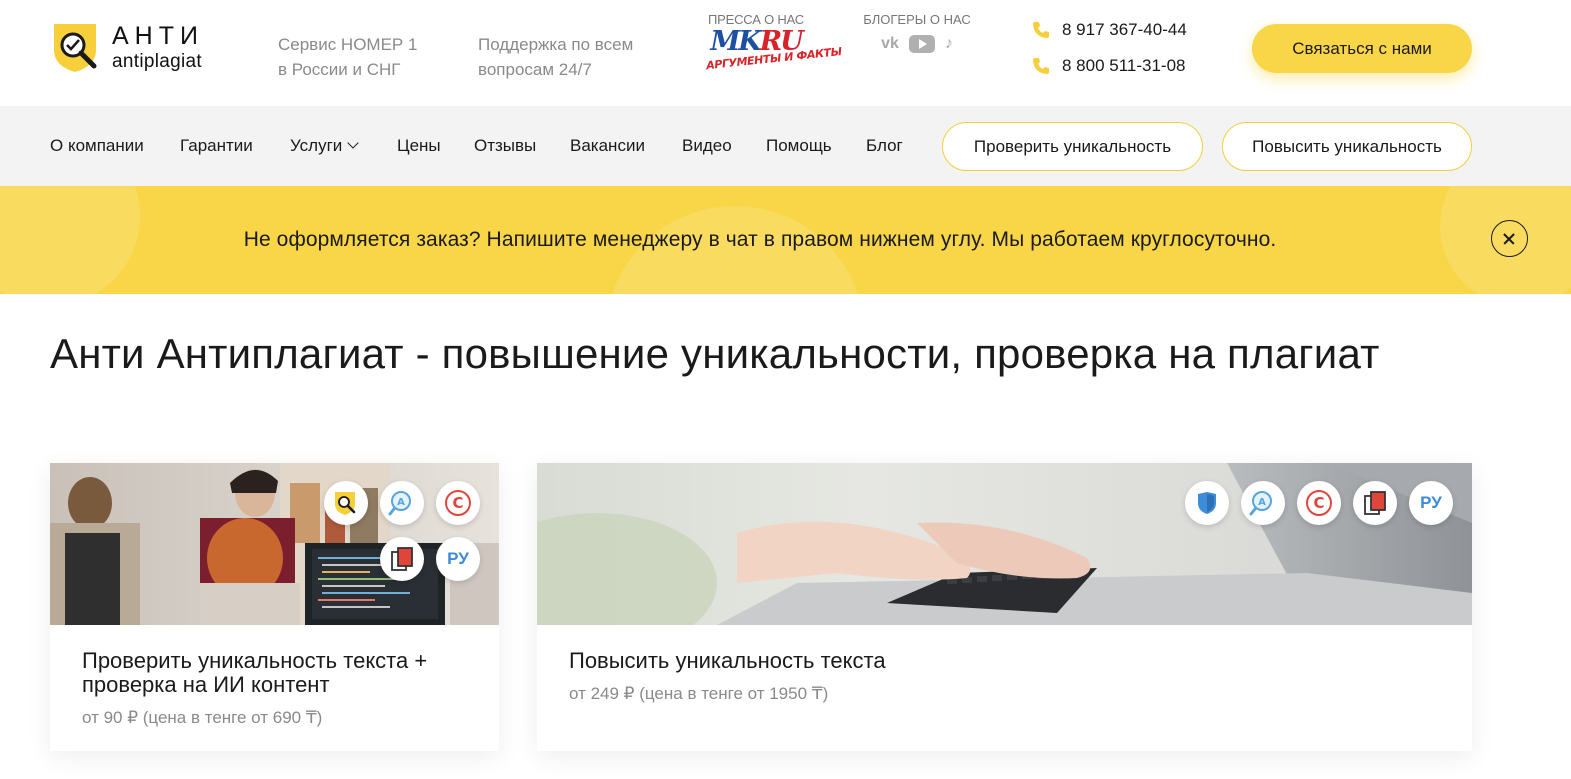 Image resolution: width=1571 pixels, height=779 pixels. I want to click on bloggers-block: БЛОГЕРЫ О НАС vk ♪, so click(917, 32).